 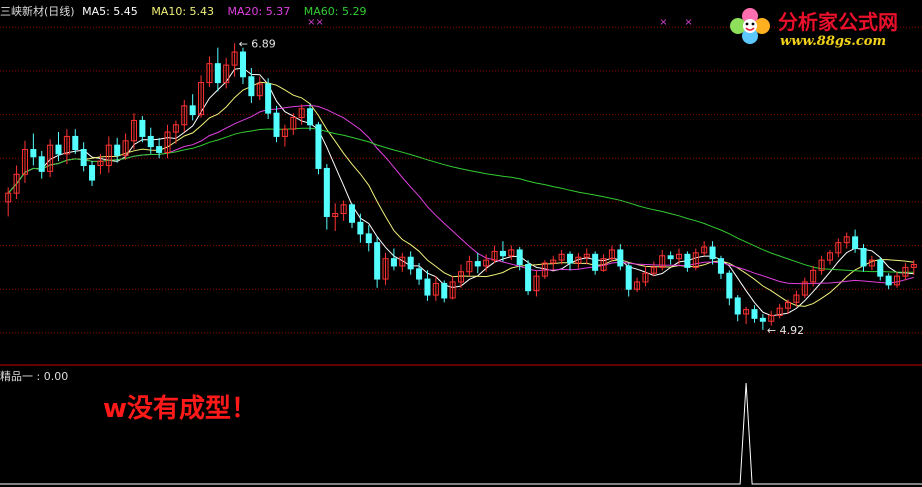 I want to click on signal-marker: ×, so click(x=663, y=22).